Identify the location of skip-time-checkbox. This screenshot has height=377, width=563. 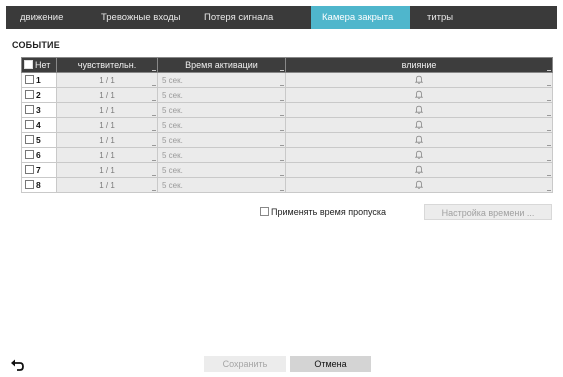
(264, 211).